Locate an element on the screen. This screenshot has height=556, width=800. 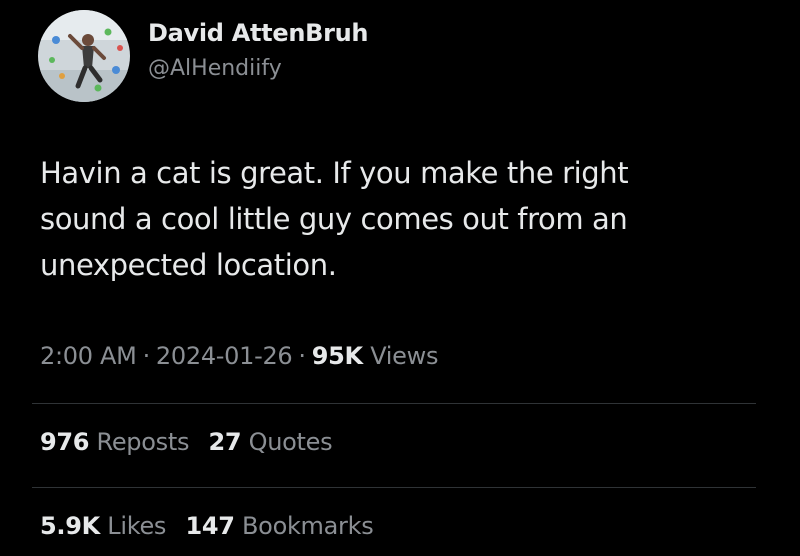
engagement-row-reposts: 976 Reposts 27 Quotes is located at coordinates (192, 442).